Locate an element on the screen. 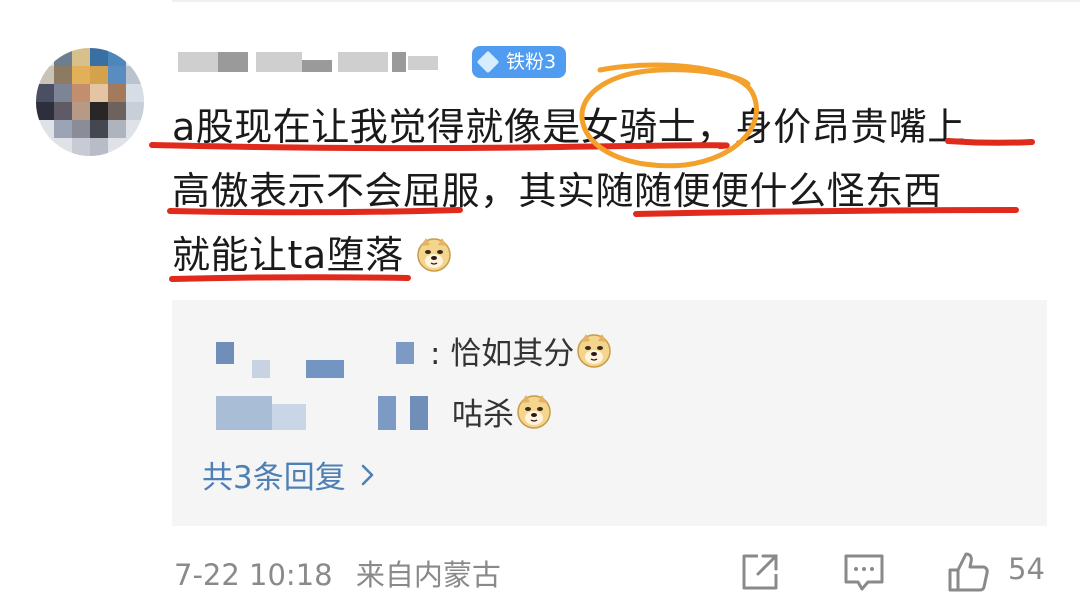 The width and height of the screenshot is (1080, 612). like-icon is located at coordinates (968, 572).